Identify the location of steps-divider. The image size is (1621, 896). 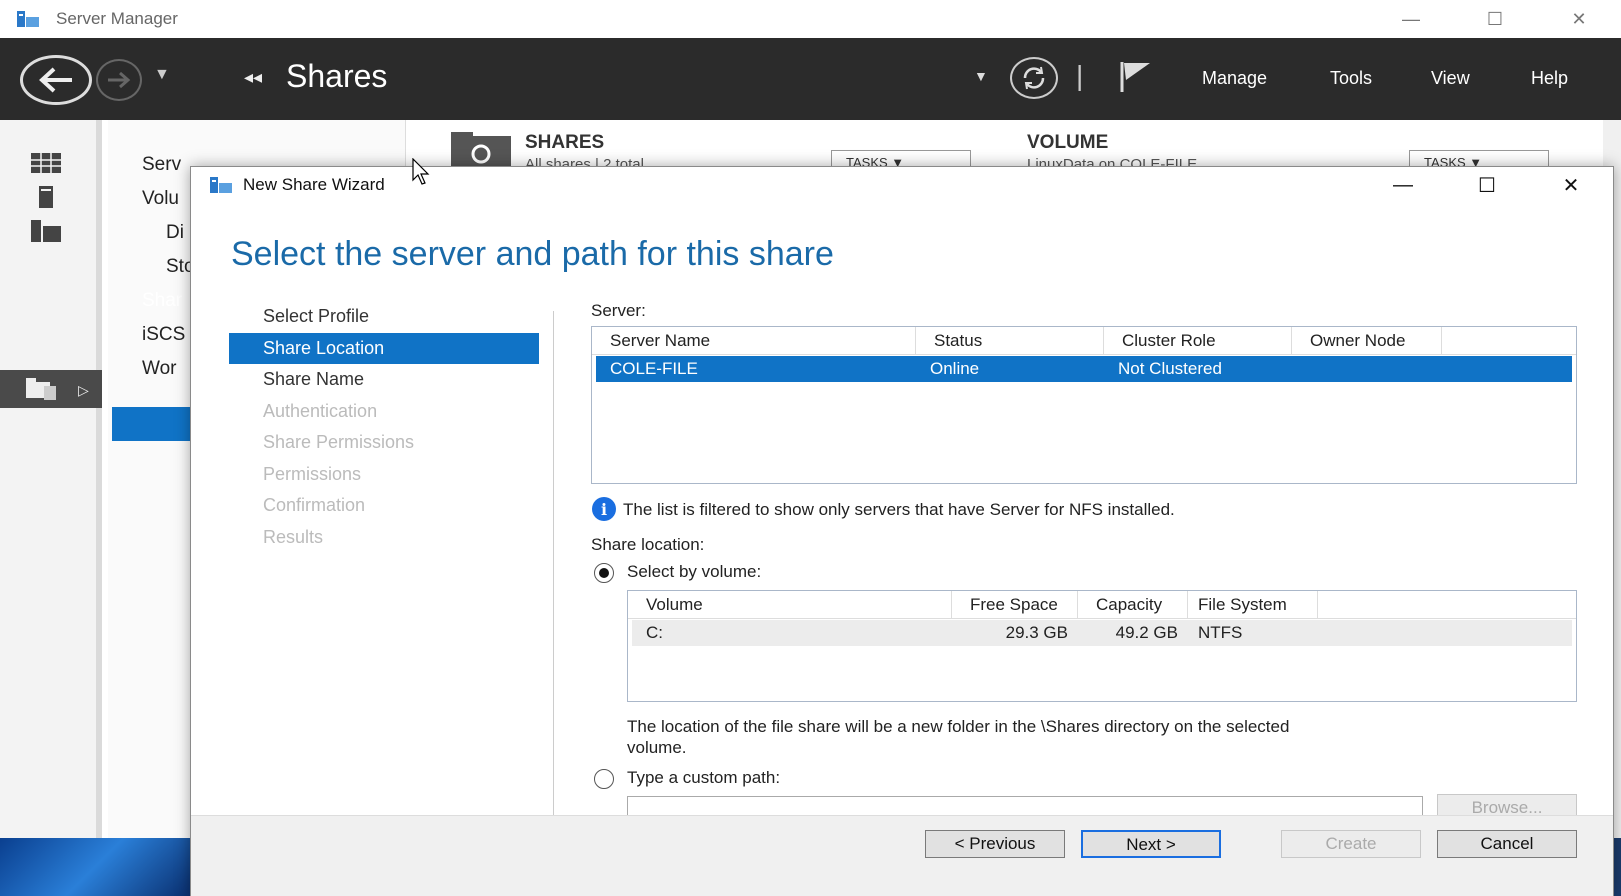
(553, 566).